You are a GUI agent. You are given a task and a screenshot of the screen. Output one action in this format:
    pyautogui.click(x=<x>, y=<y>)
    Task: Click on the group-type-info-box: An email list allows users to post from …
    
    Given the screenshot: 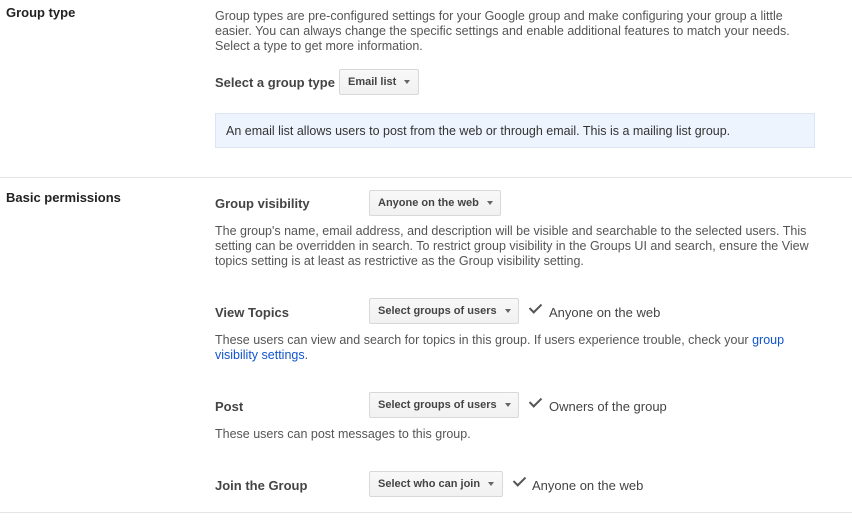 What is the action you would take?
    pyautogui.click(x=515, y=130)
    